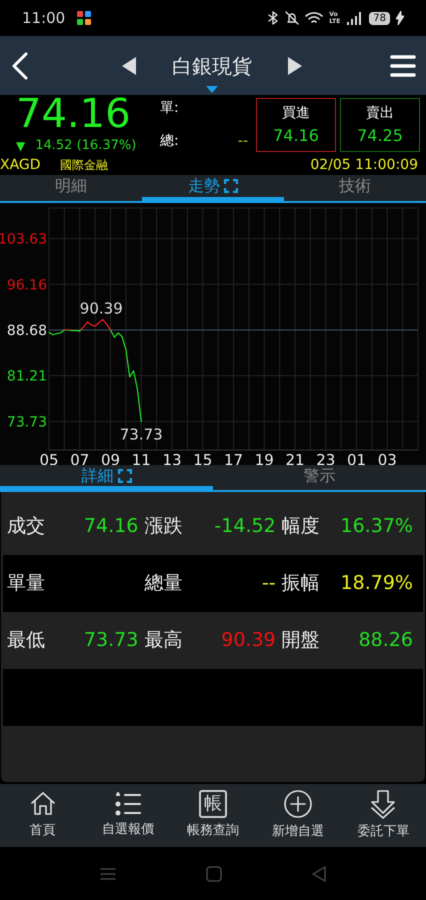 The width and height of the screenshot is (426, 900). Describe the element at coordinates (163, 641) in the screenshot. I see `field-label: 最高` at that location.